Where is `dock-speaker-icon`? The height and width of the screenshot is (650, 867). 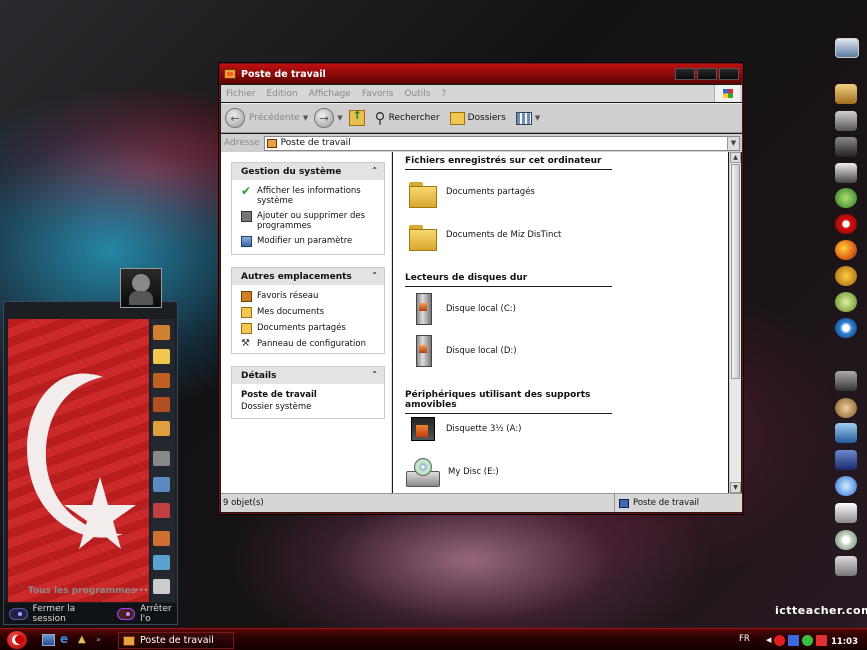
dock-speaker-icon is located at coordinates (846, 173).